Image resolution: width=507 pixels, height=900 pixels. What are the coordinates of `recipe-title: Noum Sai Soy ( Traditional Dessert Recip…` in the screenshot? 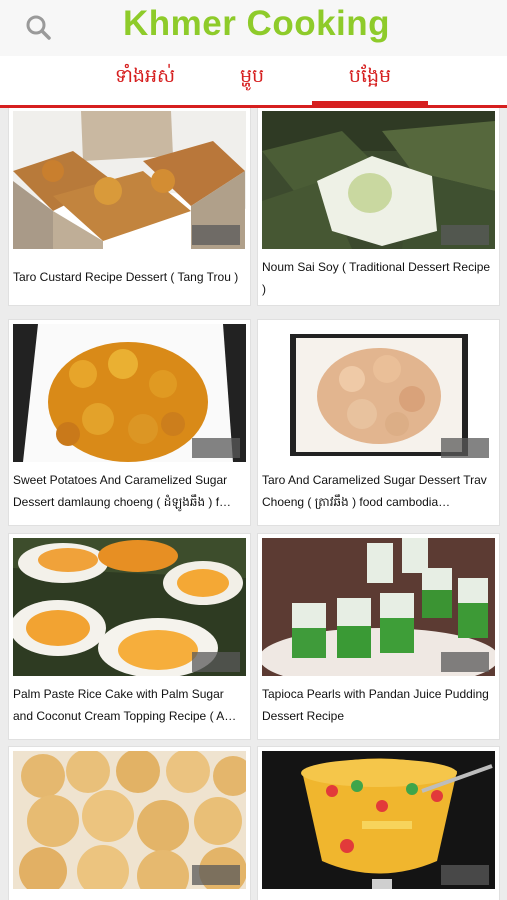 It's located at (376, 278).